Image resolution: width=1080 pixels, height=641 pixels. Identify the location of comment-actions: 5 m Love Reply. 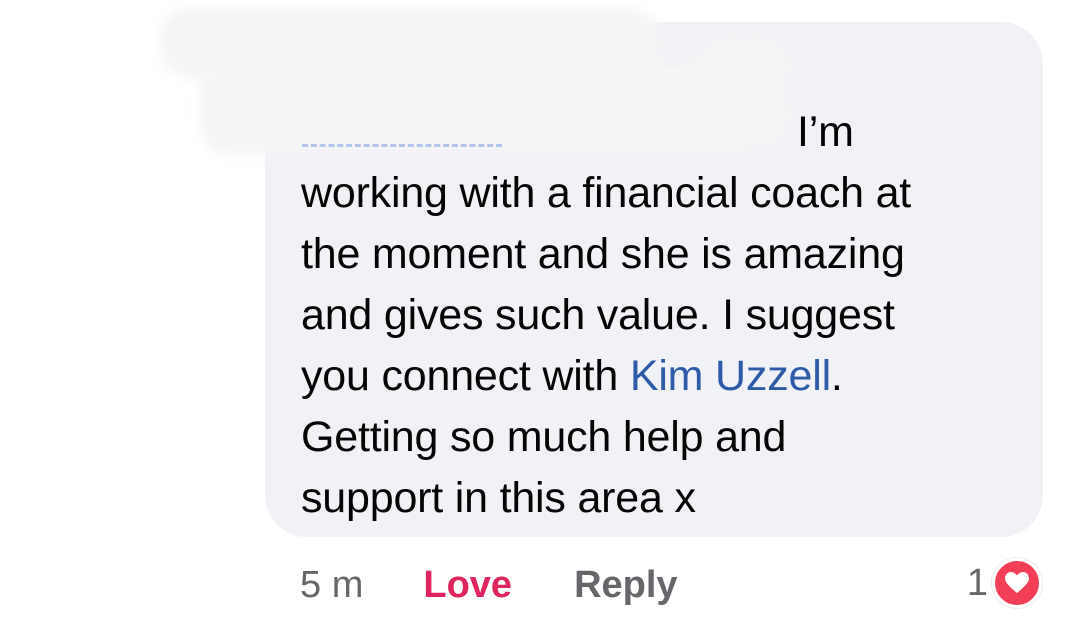
(489, 585).